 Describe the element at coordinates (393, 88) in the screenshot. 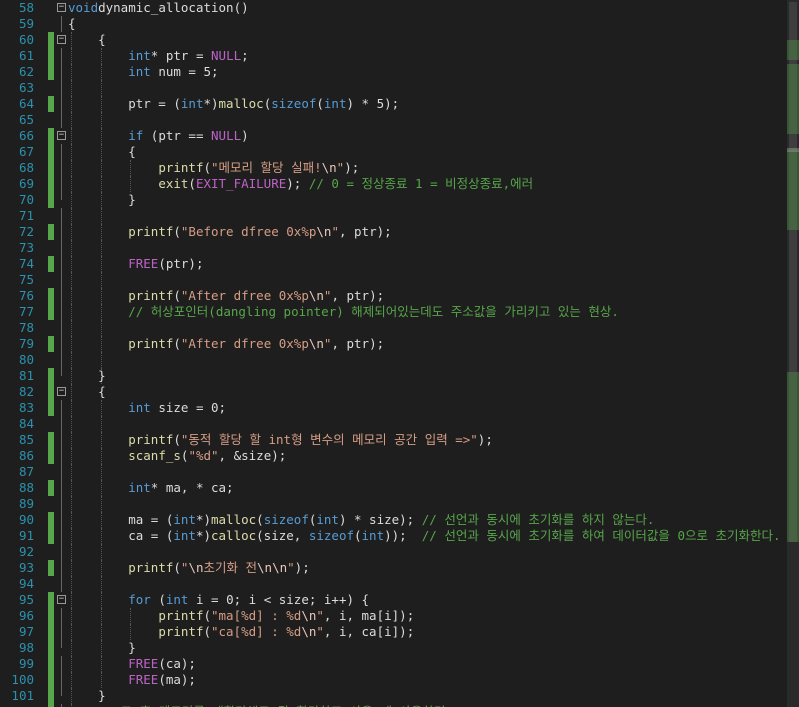

I see `code-line: 63` at that location.